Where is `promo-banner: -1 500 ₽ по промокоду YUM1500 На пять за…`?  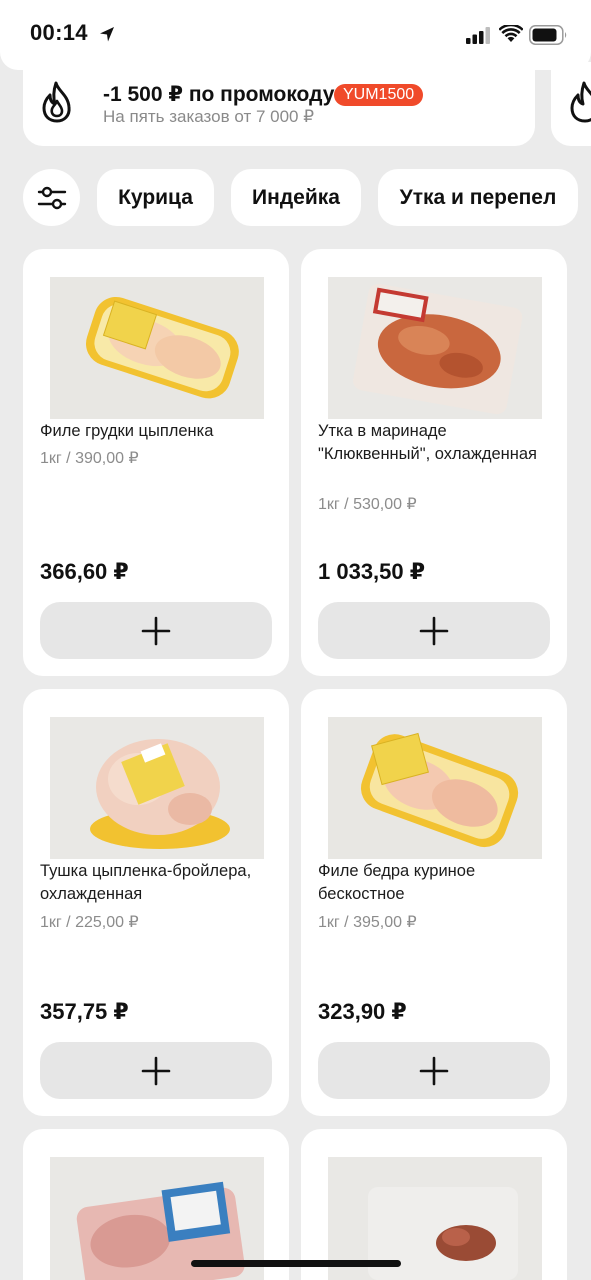 promo-banner: -1 500 ₽ по промокоду YUM1500 На пять за… is located at coordinates (279, 104).